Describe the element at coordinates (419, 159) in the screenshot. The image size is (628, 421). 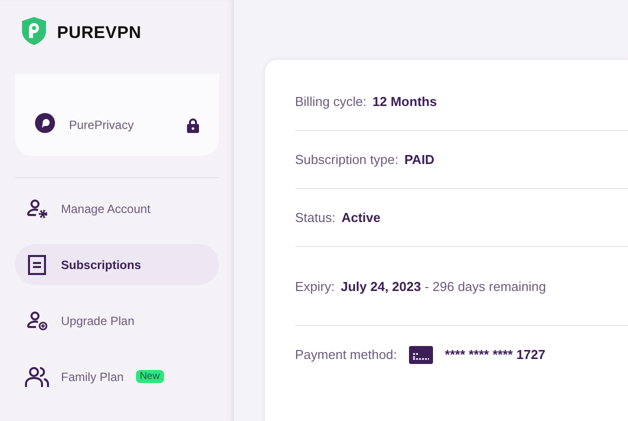
I see `field-value: PAID` at that location.